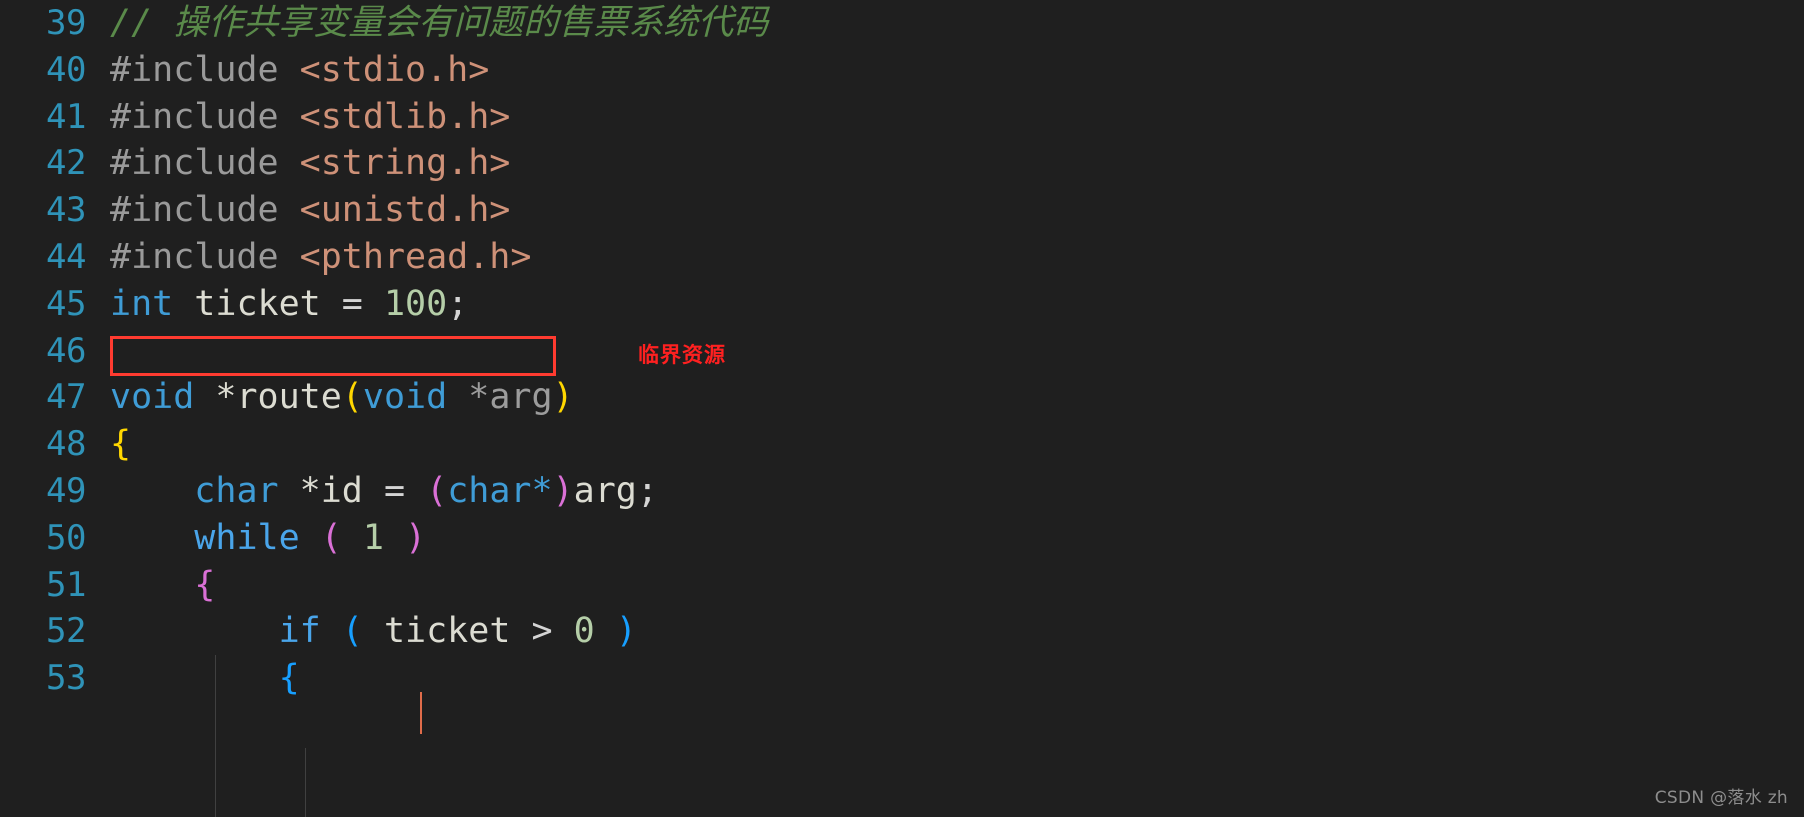  Describe the element at coordinates (421, 713) in the screenshot. I see `text-caret` at that location.